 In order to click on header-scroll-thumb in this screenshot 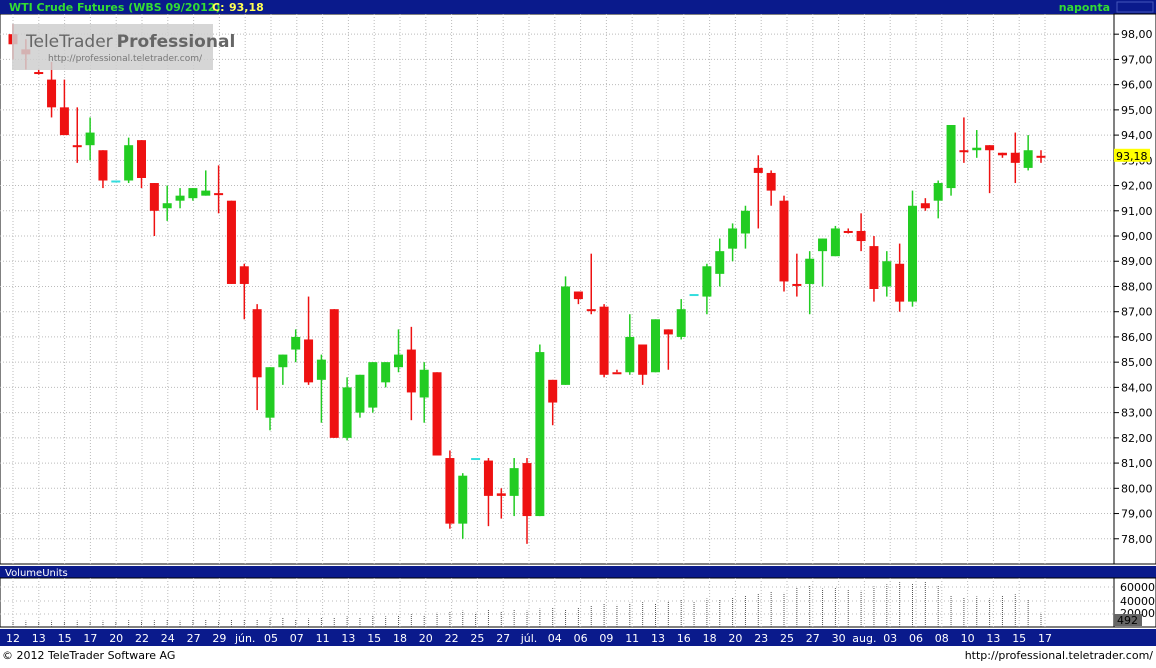, I will do `click(1135, 7)`.